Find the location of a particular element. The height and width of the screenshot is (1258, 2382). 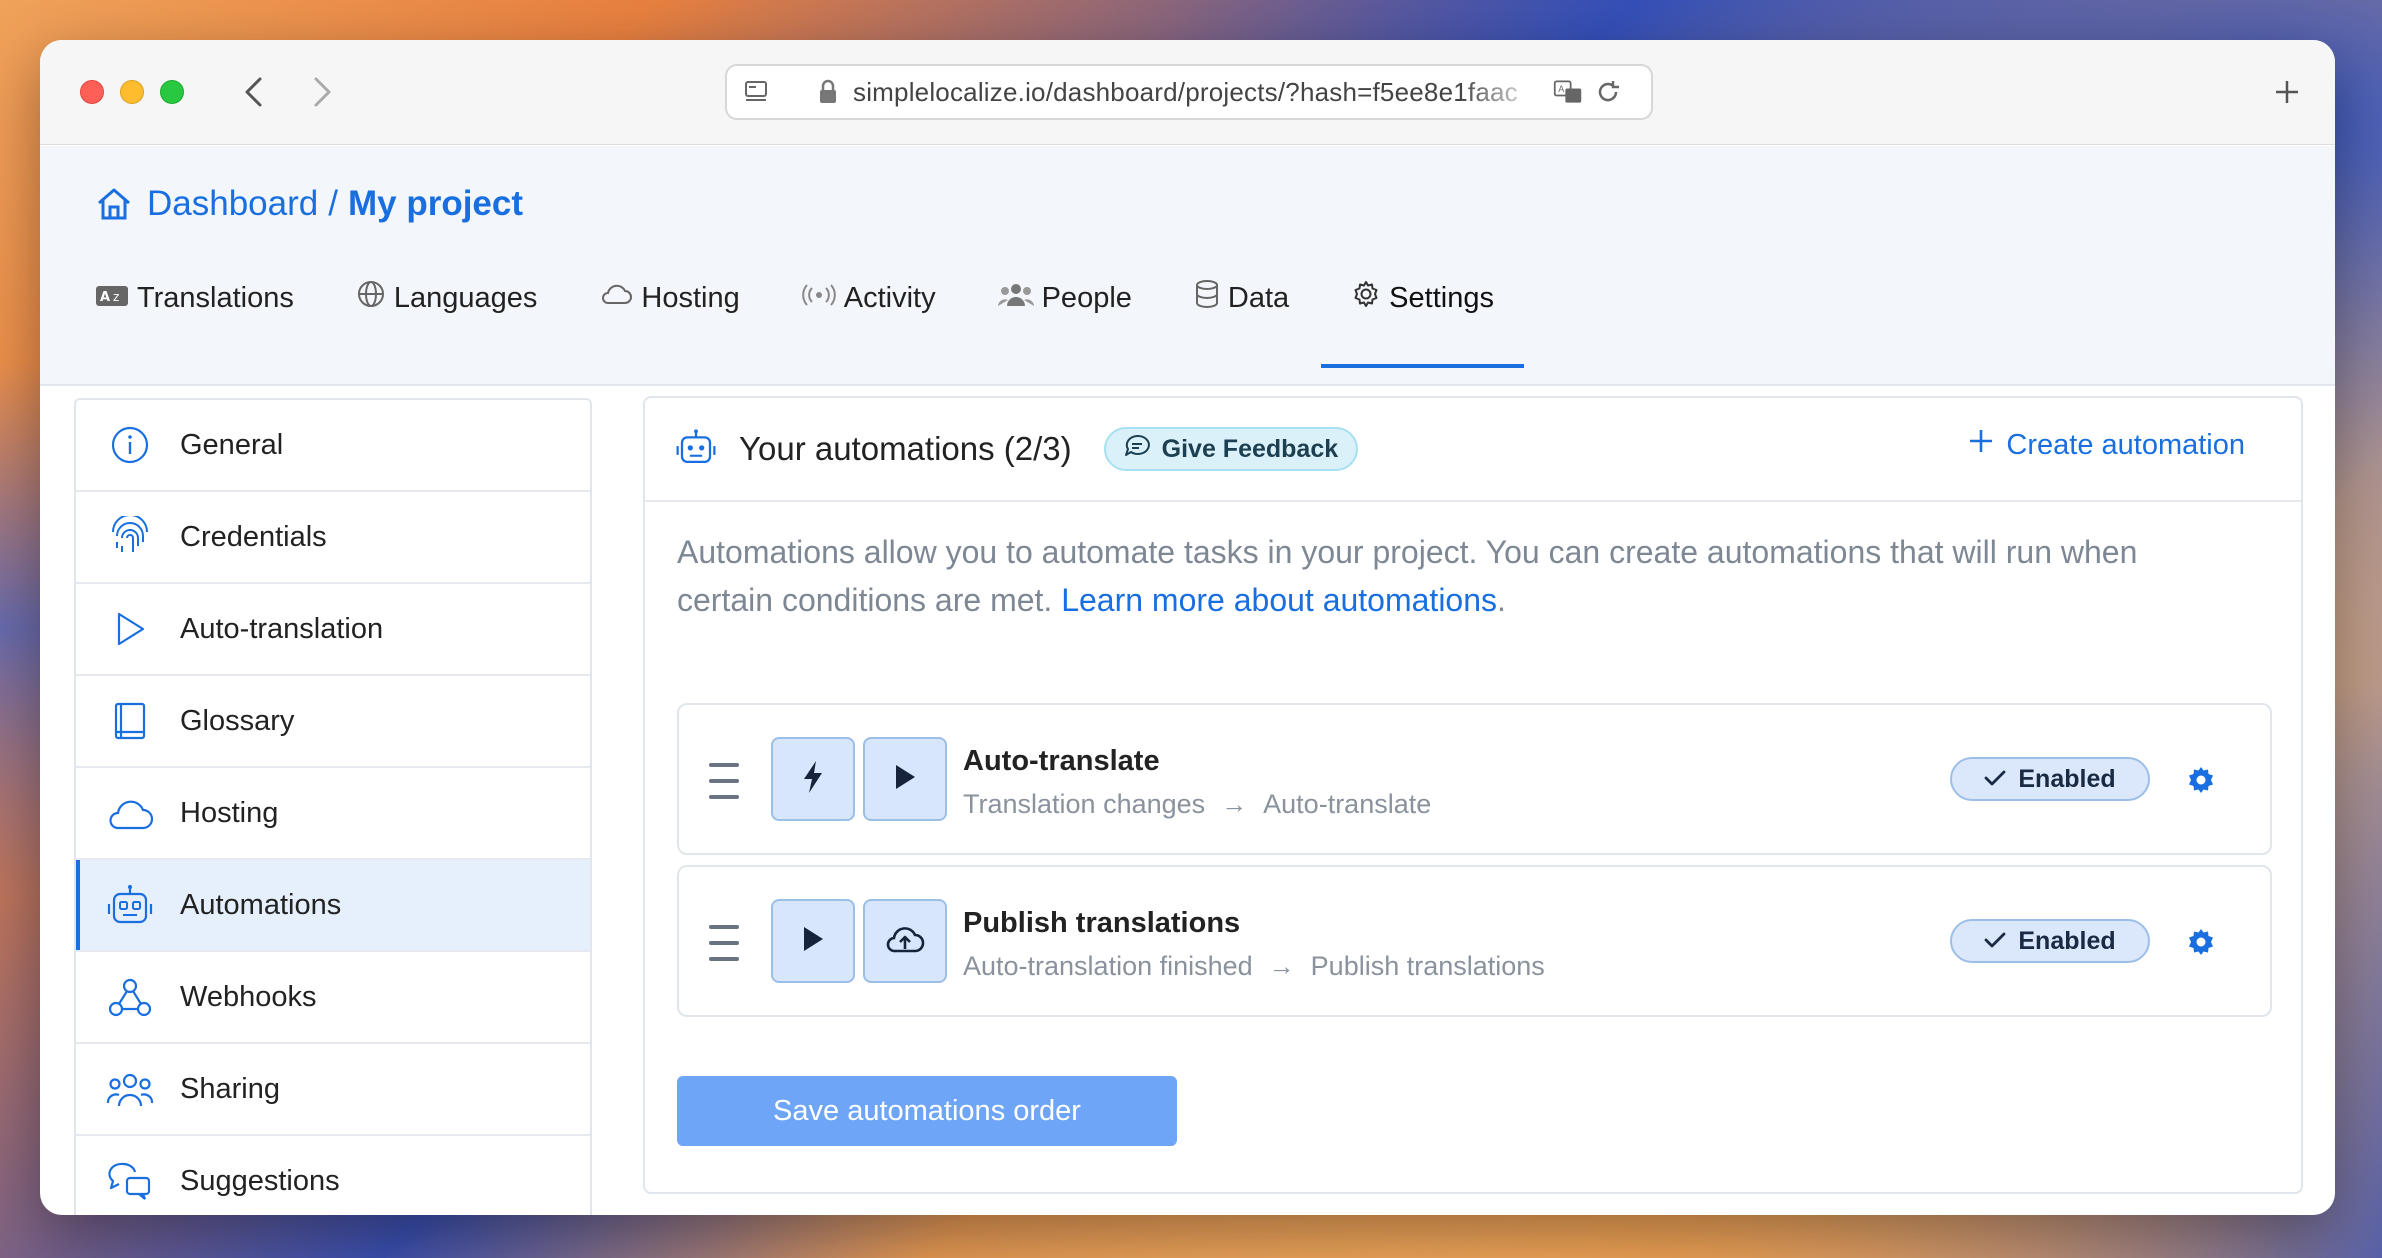

create-automation-label: Create automation is located at coordinates (2125, 444).